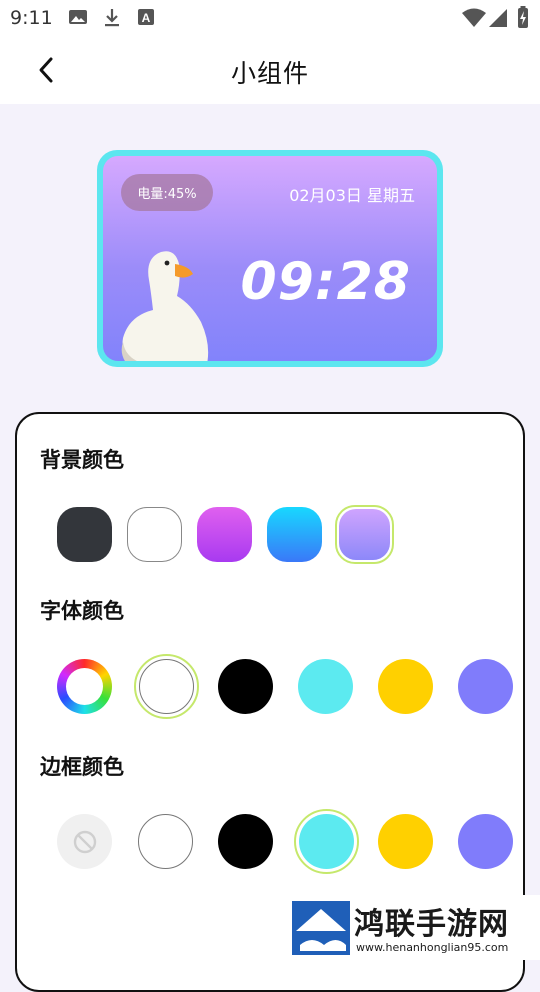  Describe the element at coordinates (245, 841) in the screenshot. I see `border-color-black` at that location.